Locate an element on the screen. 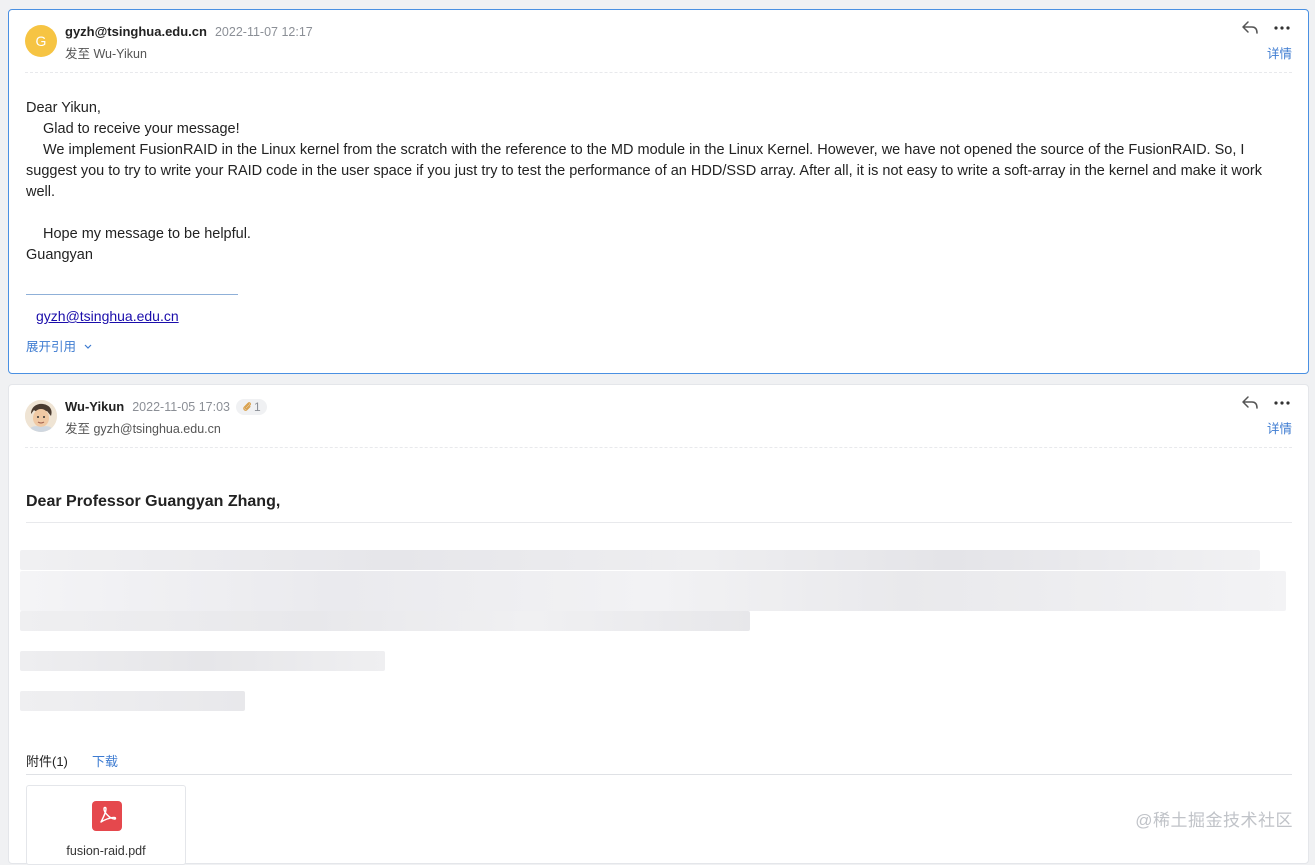 This screenshot has height=865, width=1315. attachments-header: 附件(1) is located at coordinates (47, 761).